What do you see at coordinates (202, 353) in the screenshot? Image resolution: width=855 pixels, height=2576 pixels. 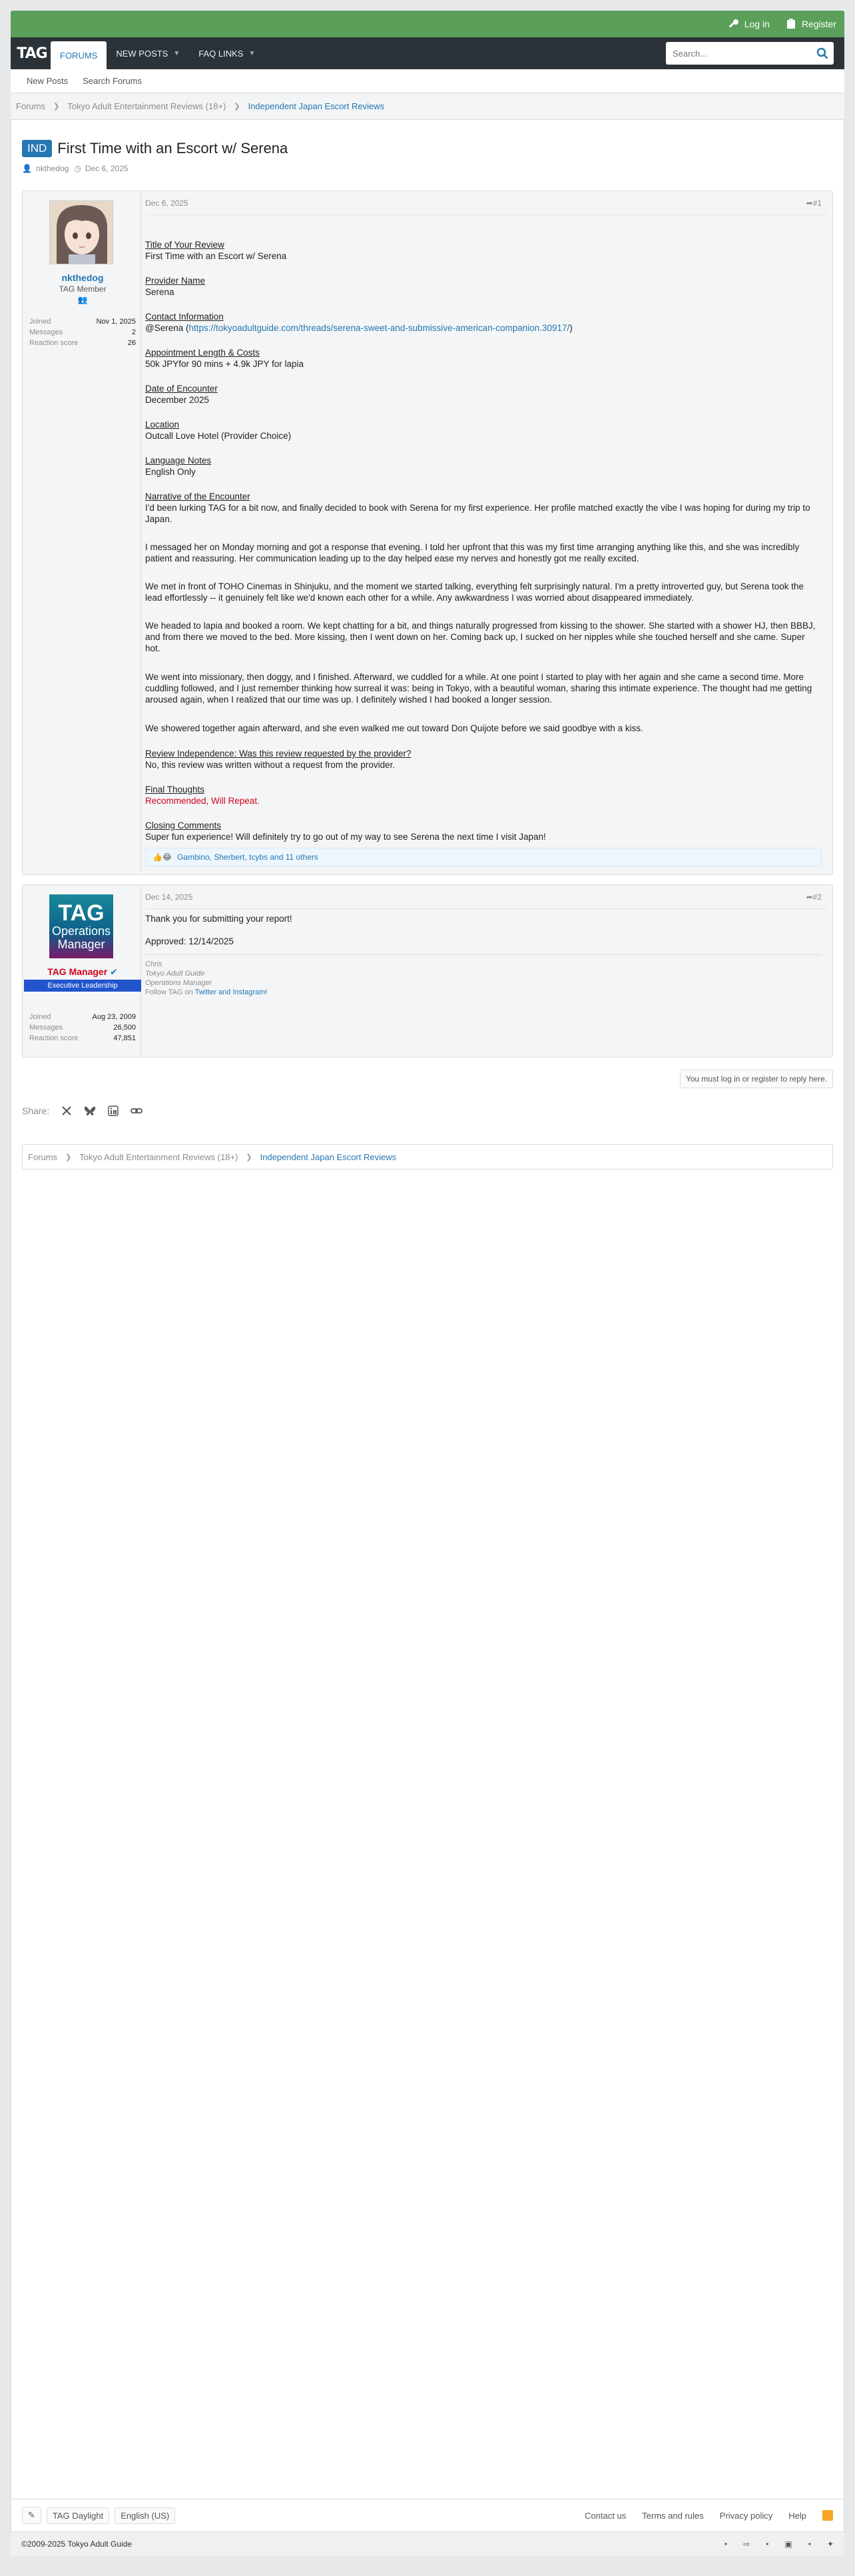 I see `section-label: Appointment Length & Costs` at bounding box center [202, 353].